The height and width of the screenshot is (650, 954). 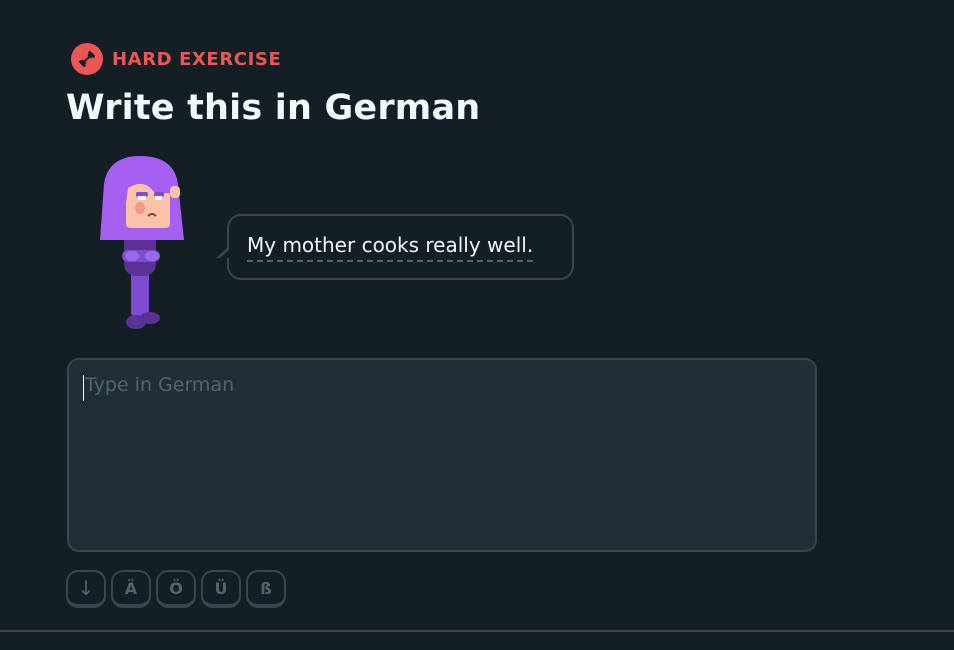 I want to click on badge-label: HARD EXERCISE, so click(x=197, y=59).